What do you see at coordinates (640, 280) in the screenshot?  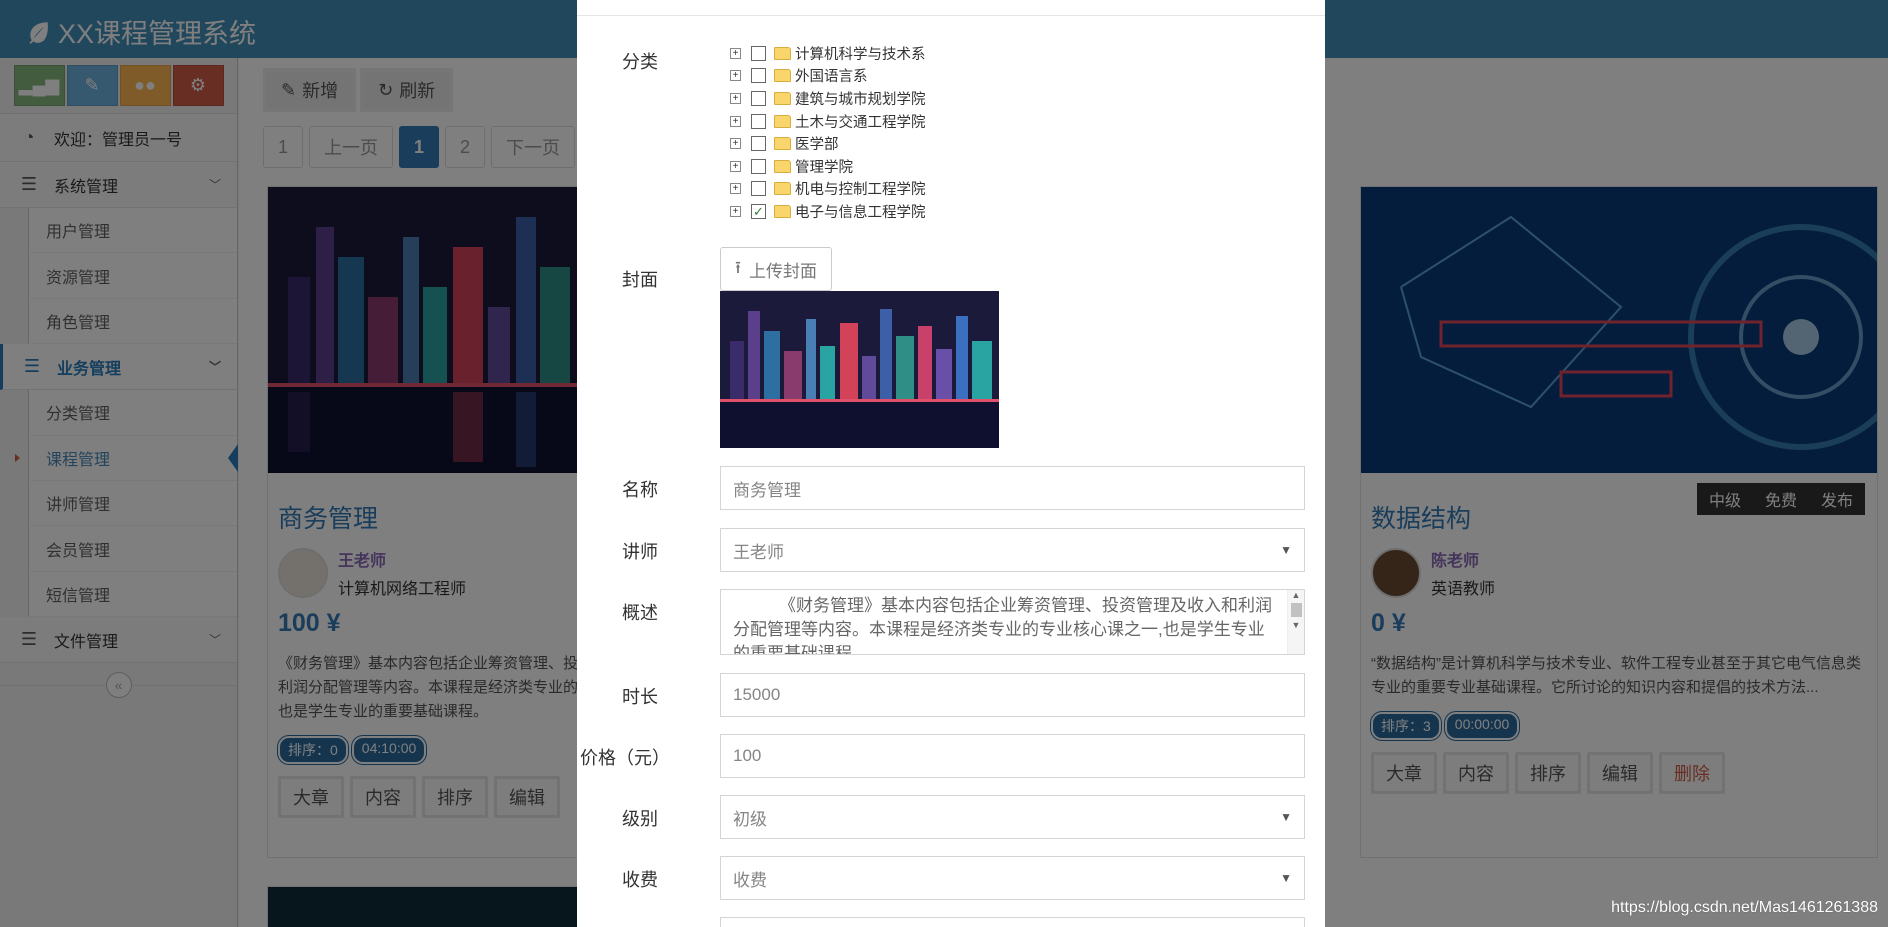 I see `cover-label: 封面` at bounding box center [640, 280].